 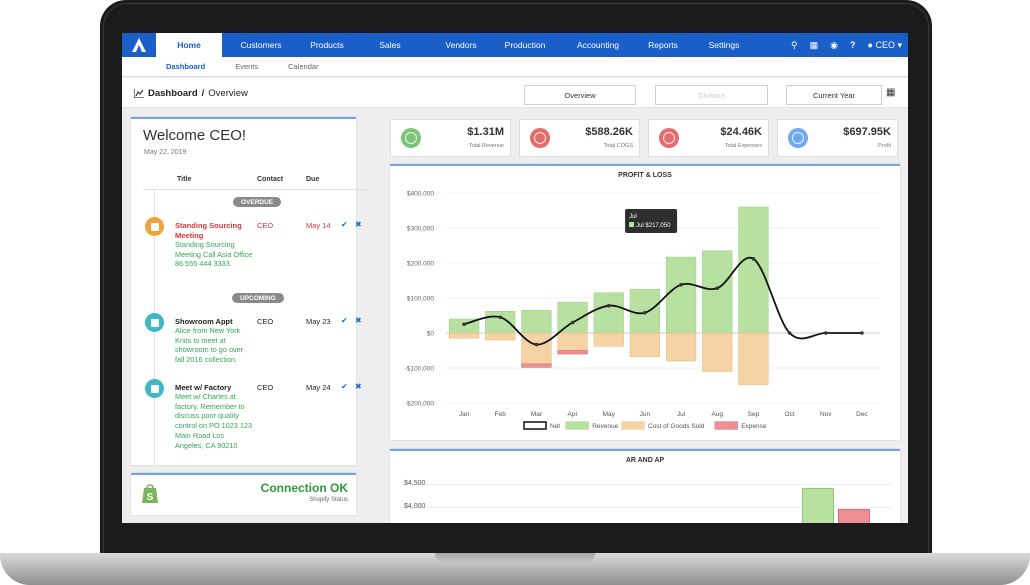 I want to click on gift-icon: ▦, so click(x=814, y=45).